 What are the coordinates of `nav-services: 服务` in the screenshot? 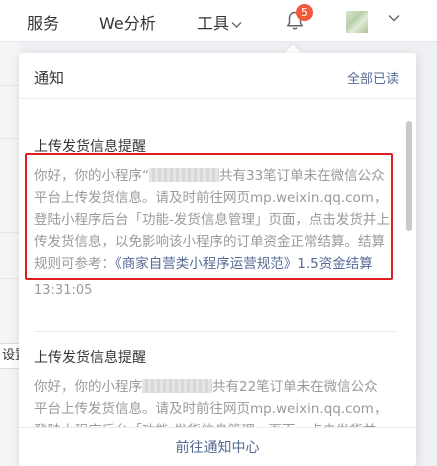 It's located at (43, 22).